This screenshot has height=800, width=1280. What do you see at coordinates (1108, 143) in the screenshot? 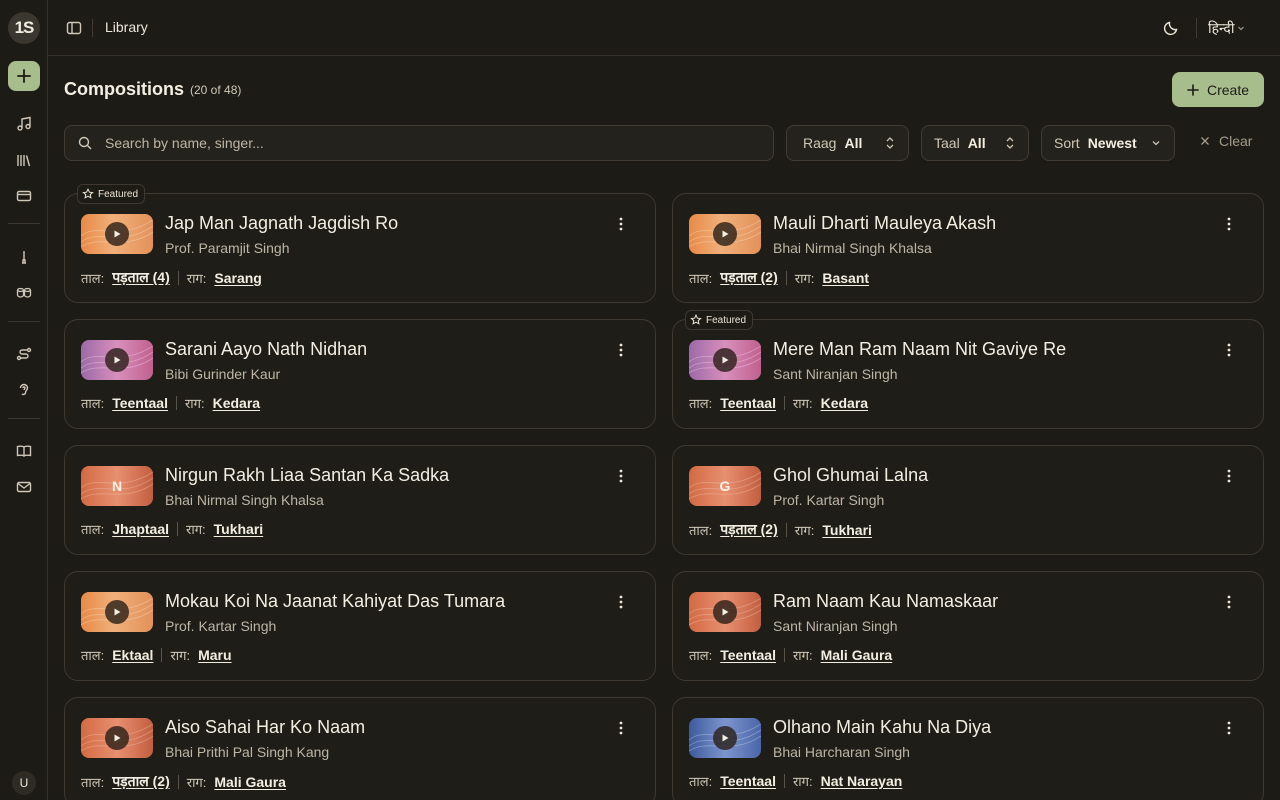
I see `sort-select: Sort Newest` at bounding box center [1108, 143].